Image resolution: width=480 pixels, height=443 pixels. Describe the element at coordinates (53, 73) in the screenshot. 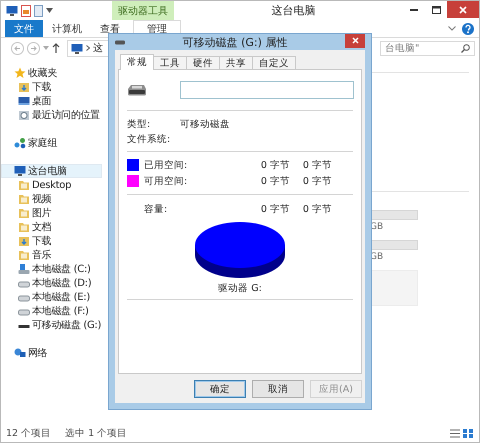

I see `sidebar-item: 收藏夹` at that location.